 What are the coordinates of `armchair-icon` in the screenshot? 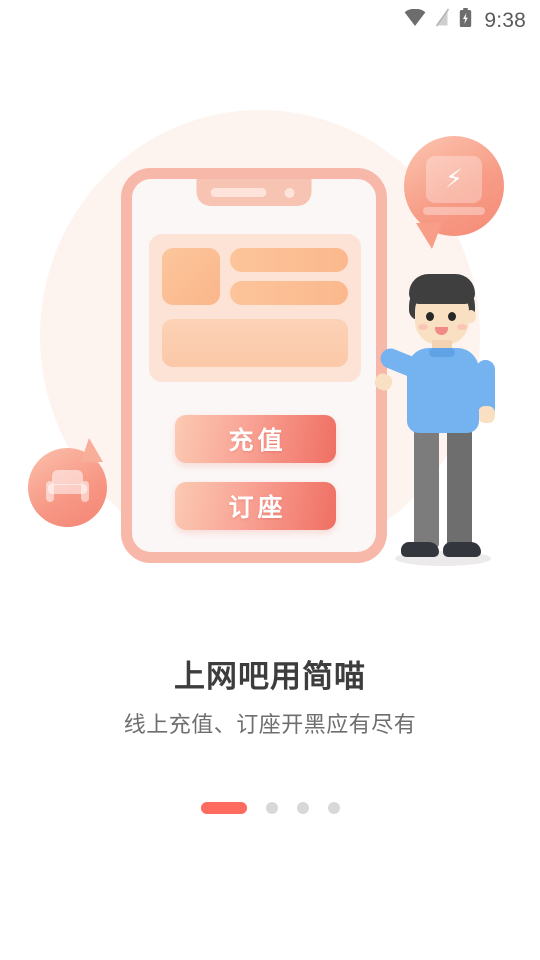 It's located at (67, 487).